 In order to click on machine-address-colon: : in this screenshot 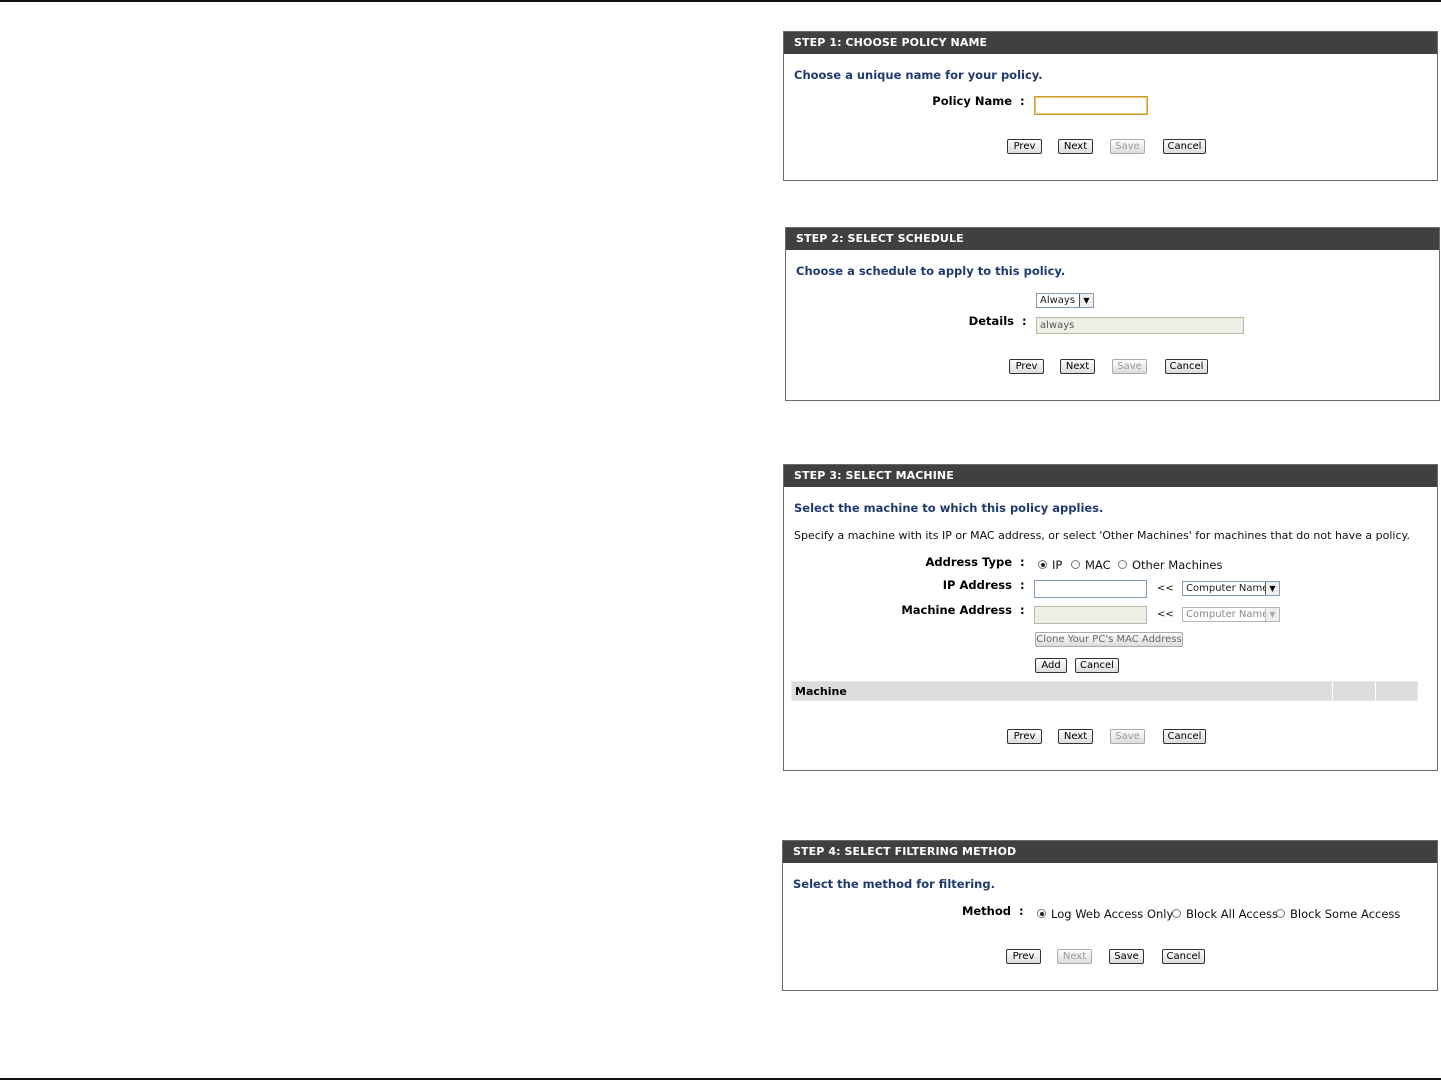, I will do `click(1022, 610)`.